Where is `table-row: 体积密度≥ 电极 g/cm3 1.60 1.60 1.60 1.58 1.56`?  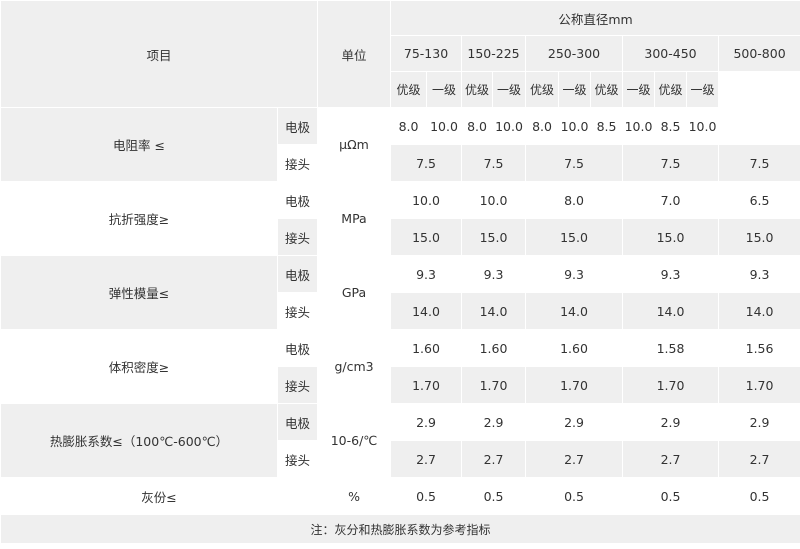
table-row: 体积密度≥ 电极 g/cm3 1.60 1.60 1.60 1.58 1.56 is located at coordinates (400, 366).